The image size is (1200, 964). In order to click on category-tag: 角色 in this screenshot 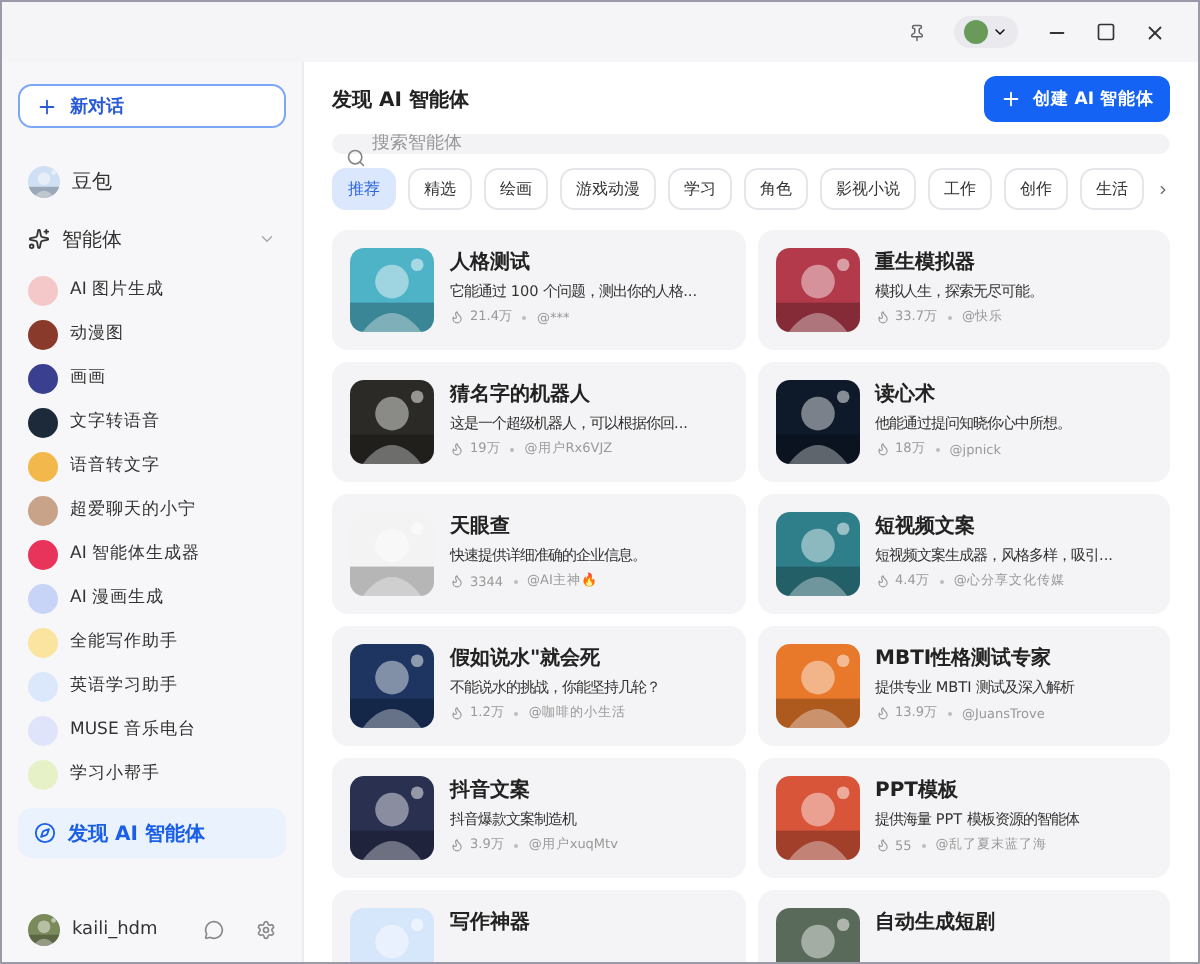, I will do `click(776, 189)`.